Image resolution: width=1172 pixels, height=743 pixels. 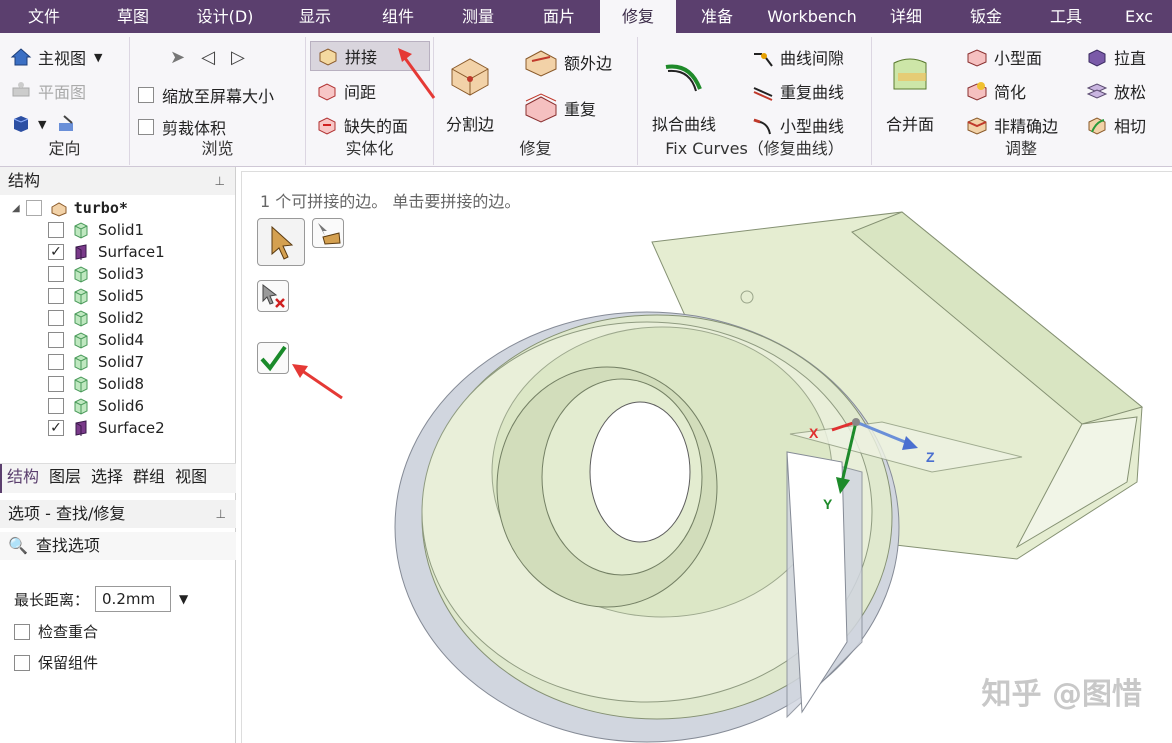 I want to click on straighten-button: 拉直, so click(x=1116, y=57).